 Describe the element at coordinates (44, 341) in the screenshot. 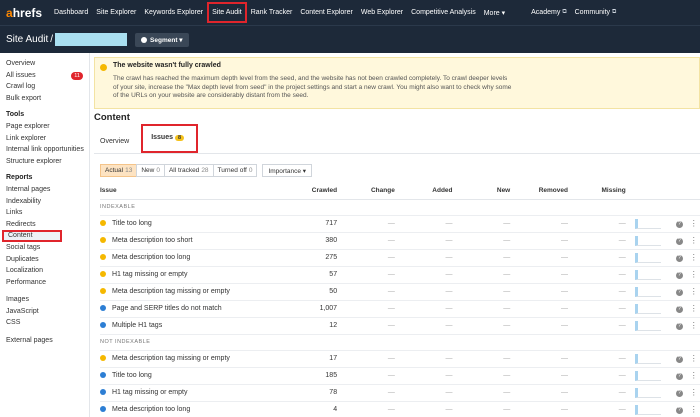

I see `sidebar-item-external-pages: External pages` at that location.